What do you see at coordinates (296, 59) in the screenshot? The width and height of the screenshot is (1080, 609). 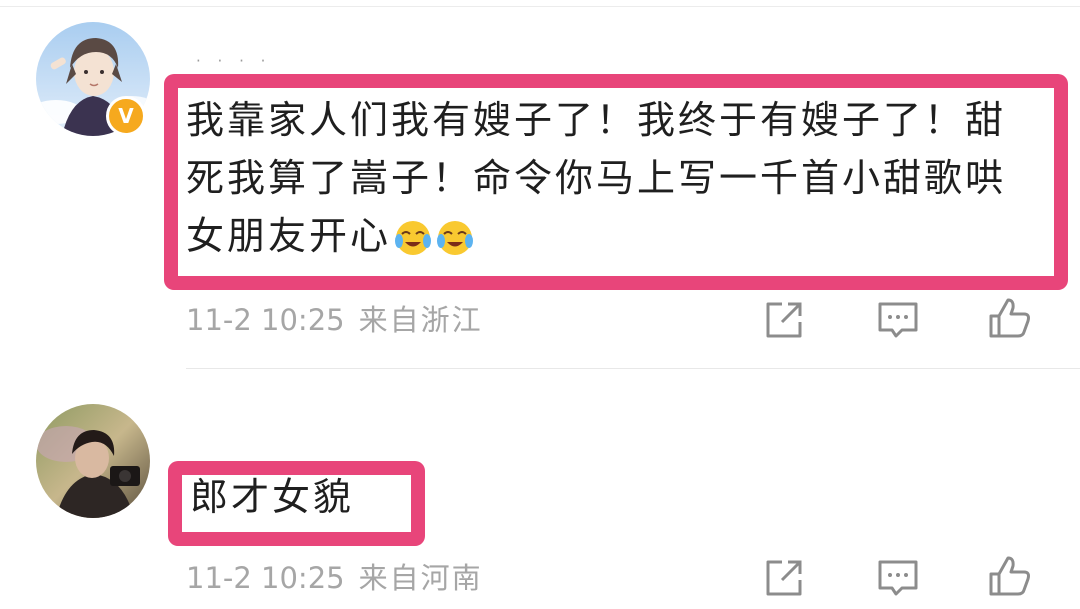 I see `username: · · · ·` at bounding box center [296, 59].